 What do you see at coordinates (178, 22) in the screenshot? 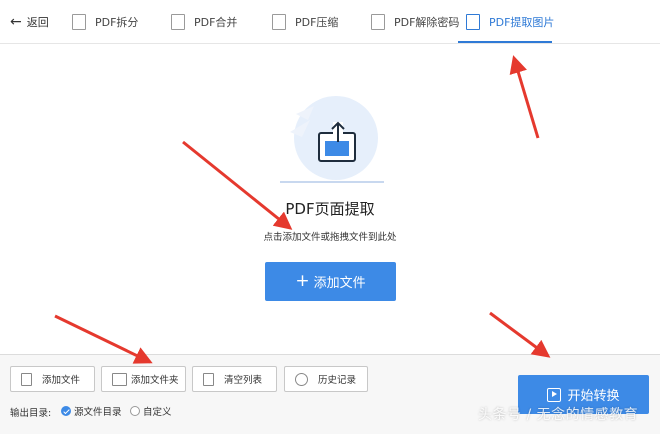
I see `merge-icon` at bounding box center [178, 22].